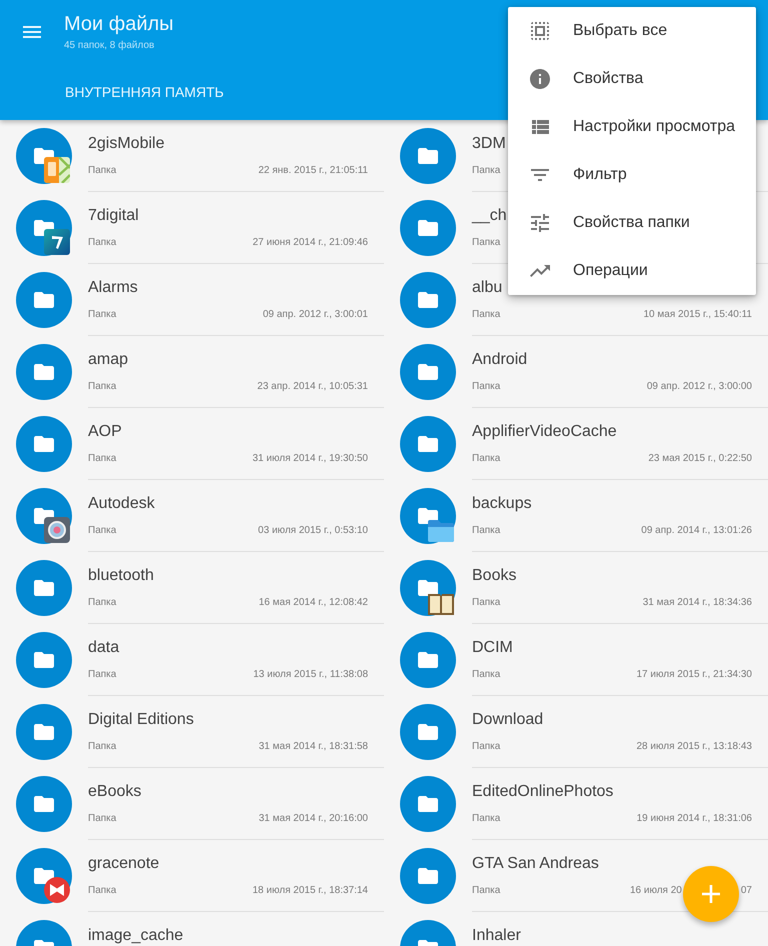 The width and height of the screenshot is (768, 946). What do you see at coordinates (489, 144) in the screenshot?
I see `folder-name: 3DM` at bounding box center [489, 144].